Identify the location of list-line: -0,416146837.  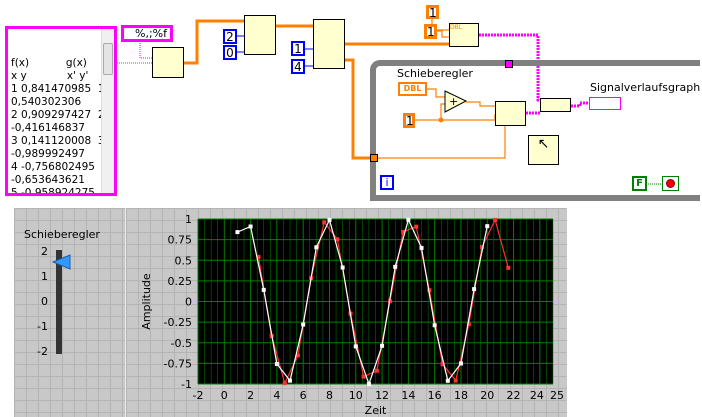
(48, 128).